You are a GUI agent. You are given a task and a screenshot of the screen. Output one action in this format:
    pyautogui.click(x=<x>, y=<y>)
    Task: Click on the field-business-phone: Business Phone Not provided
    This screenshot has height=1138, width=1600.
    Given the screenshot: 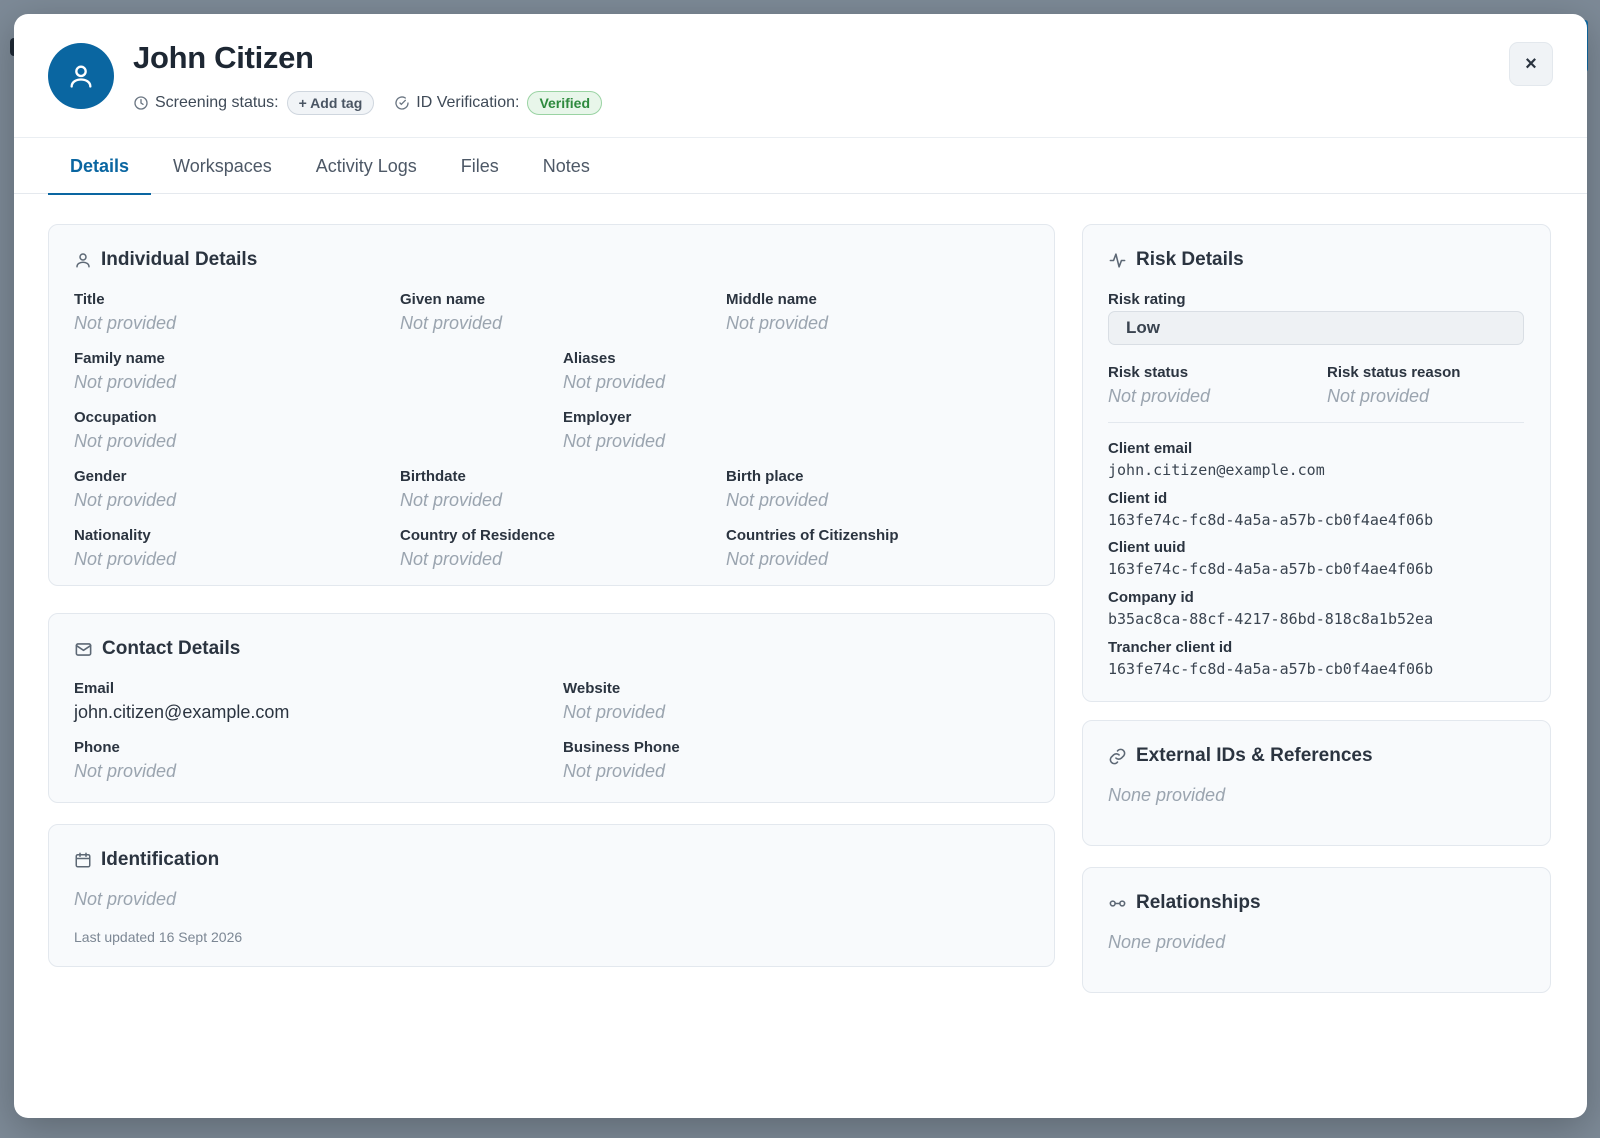 What is the action you would take?
    pyautogui.click(x=621, y=761)
    